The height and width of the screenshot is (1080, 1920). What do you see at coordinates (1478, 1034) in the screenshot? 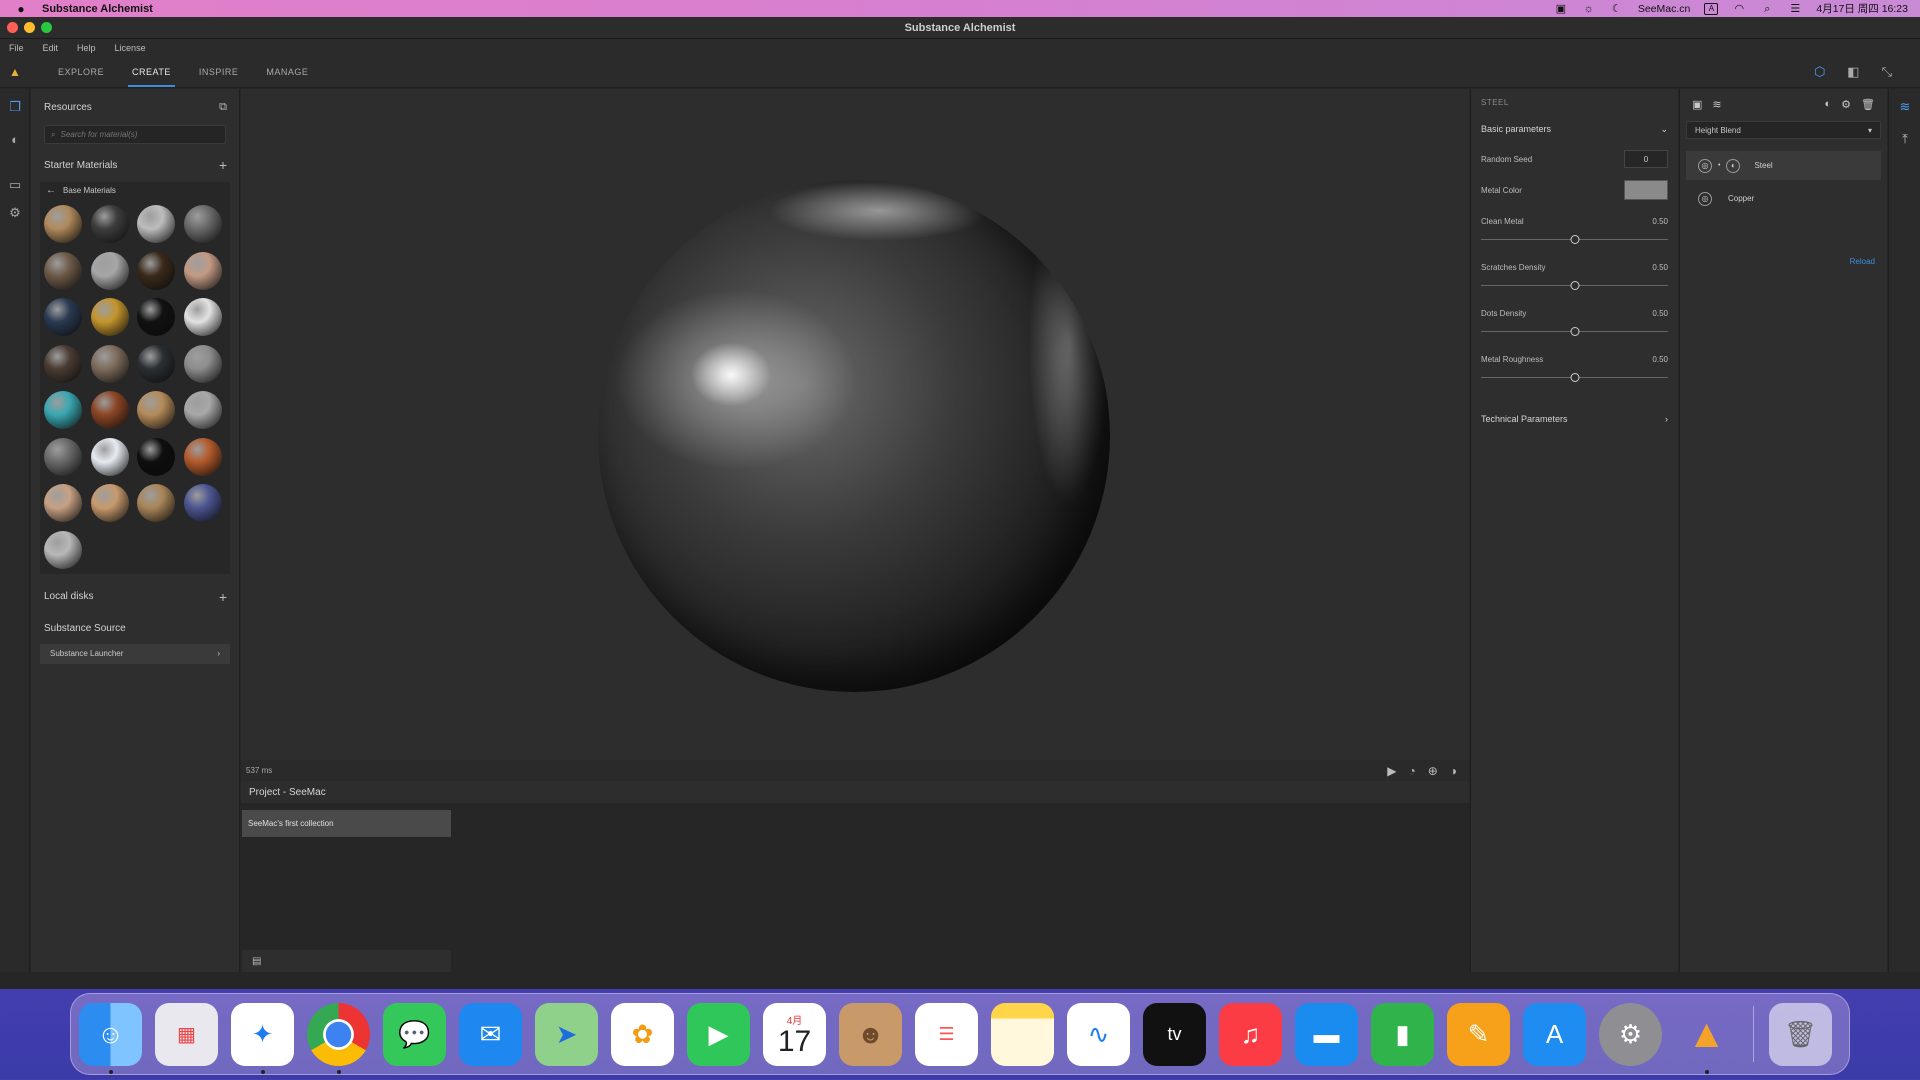
I see `dock-pages: ✎` at bounding box center [1478, 1034].